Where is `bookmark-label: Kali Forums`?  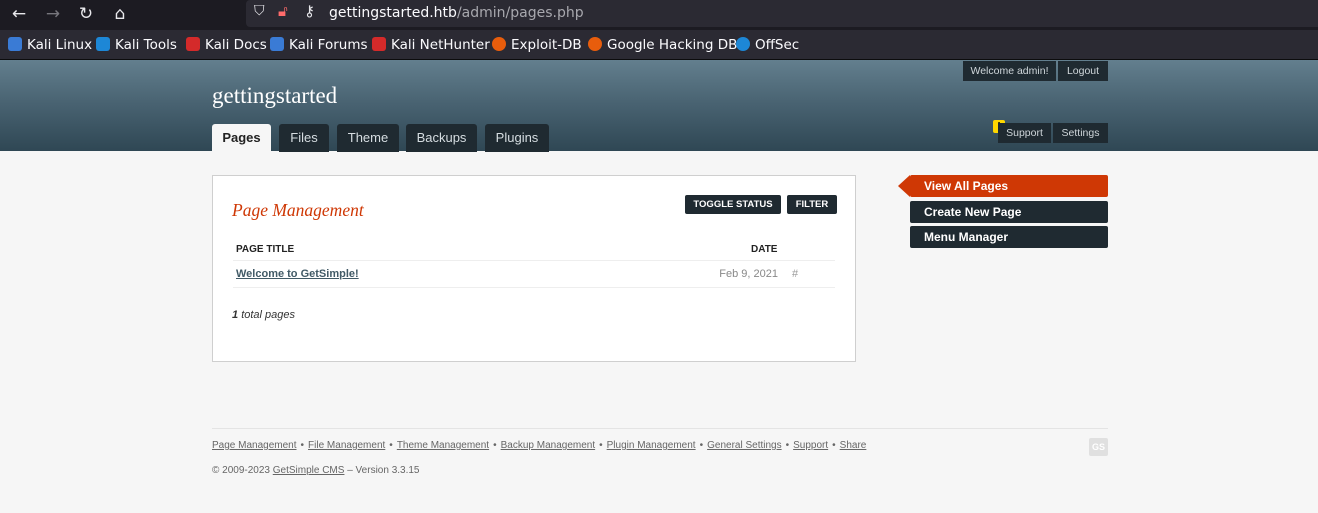
bookmark-label: Kali Forums is located at coordinates (328, 45).